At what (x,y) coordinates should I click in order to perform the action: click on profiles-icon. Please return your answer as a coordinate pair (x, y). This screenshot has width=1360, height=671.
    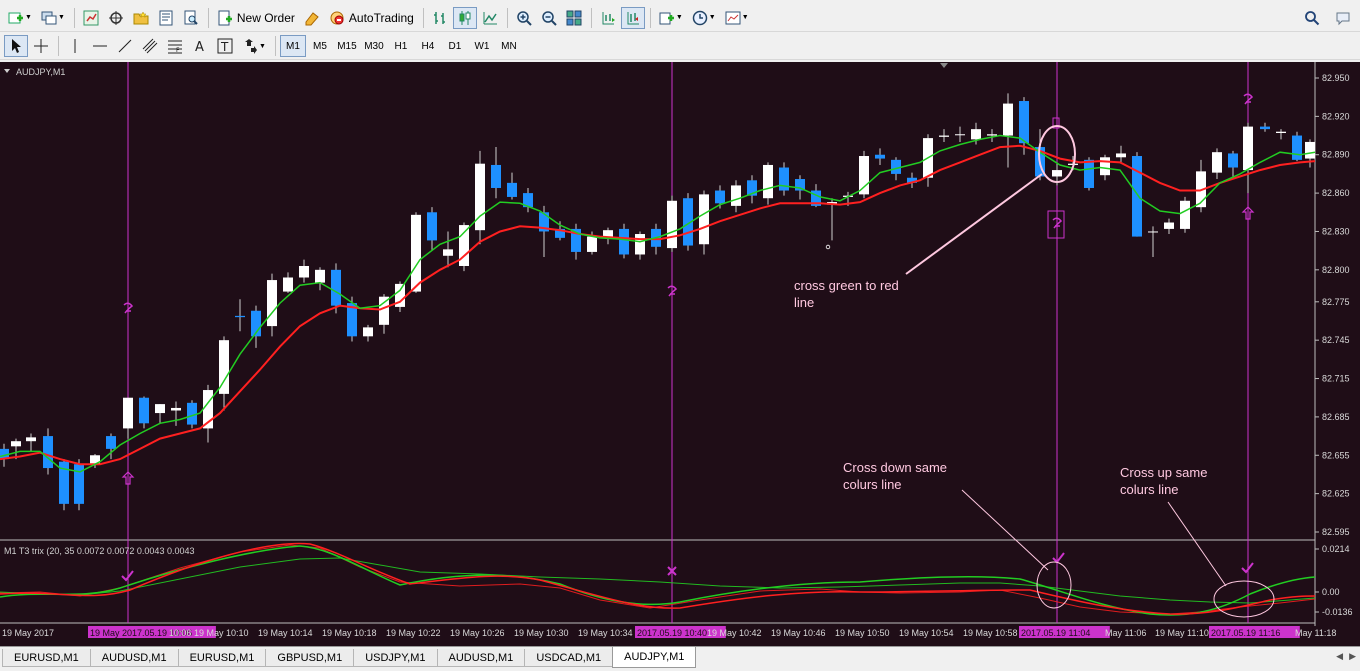
    Looking at the image, I should click on (49, 17).